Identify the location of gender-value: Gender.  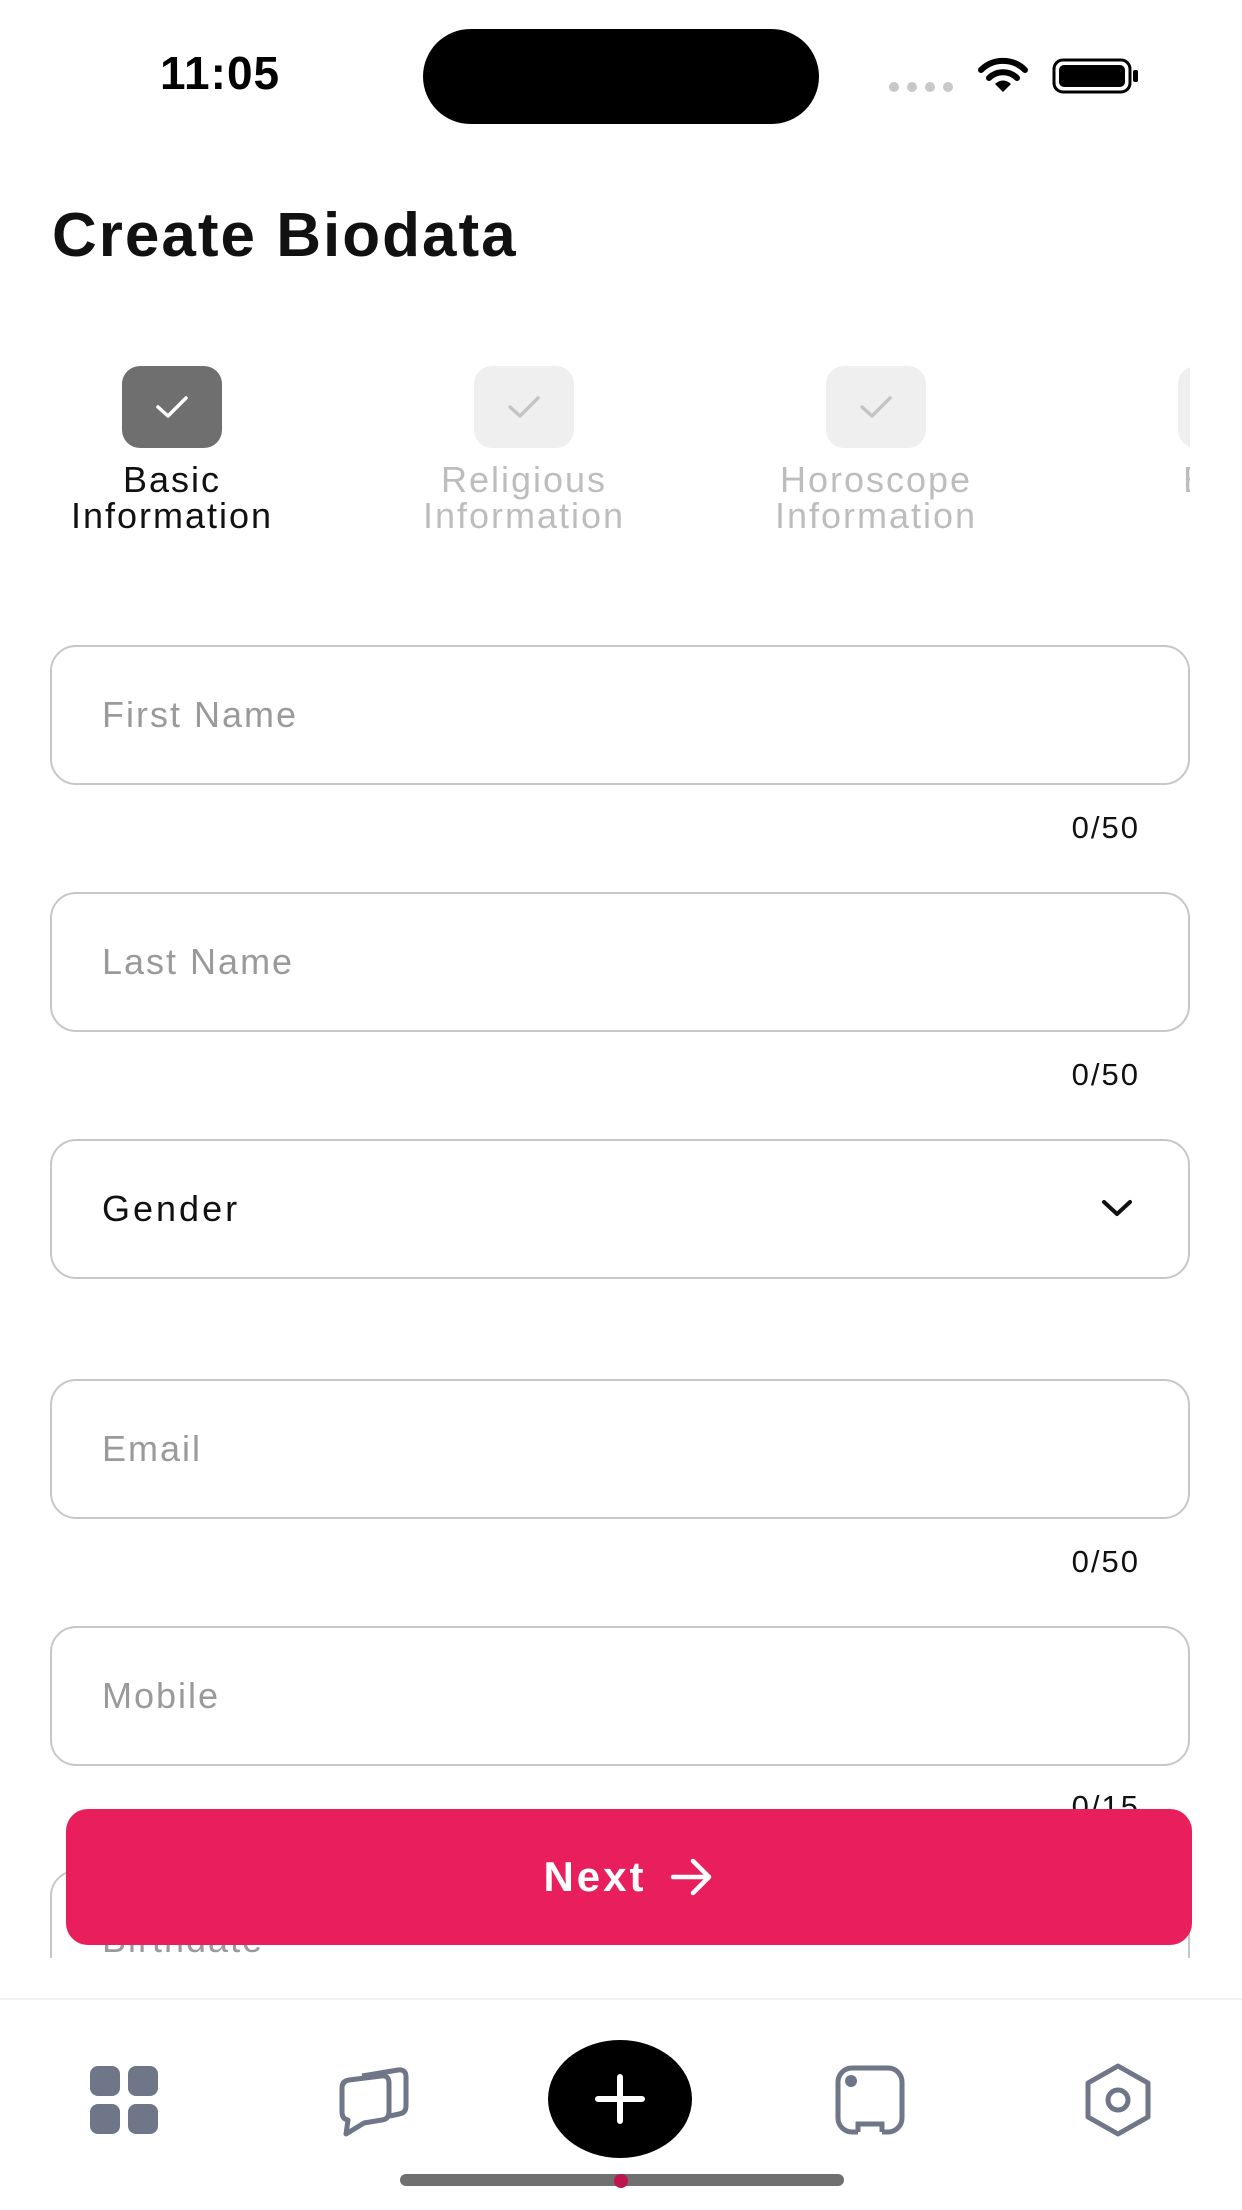
(171, 1208).